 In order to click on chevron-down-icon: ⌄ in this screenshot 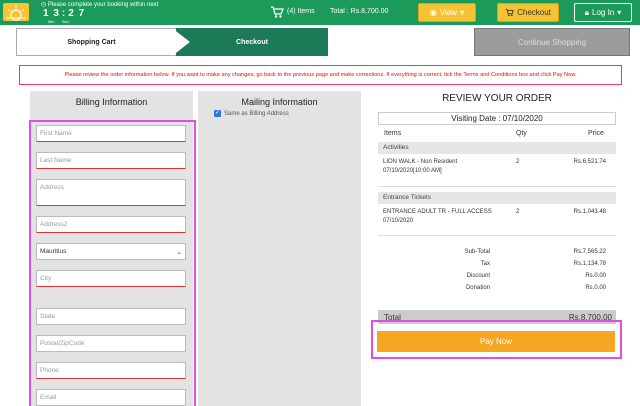, I will do `click(179, 252)`.